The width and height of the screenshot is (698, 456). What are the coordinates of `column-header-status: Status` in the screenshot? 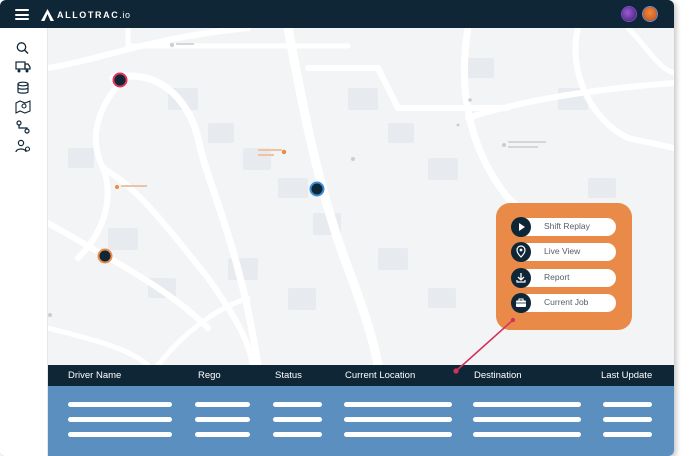 It's located at (288, 375).